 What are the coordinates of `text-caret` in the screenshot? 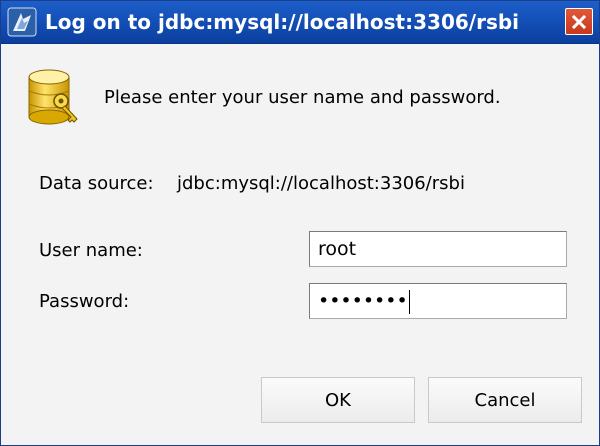 It's located at (409, 301).